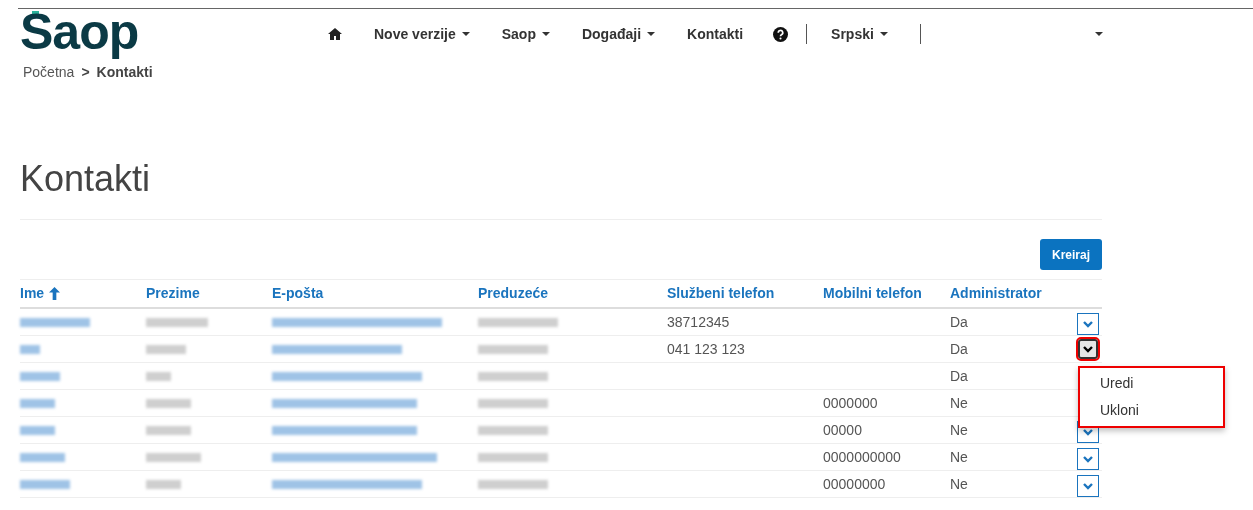 This screenshot has width=1253, height=510. I want to click on logo: Saop, so click(79, 32).